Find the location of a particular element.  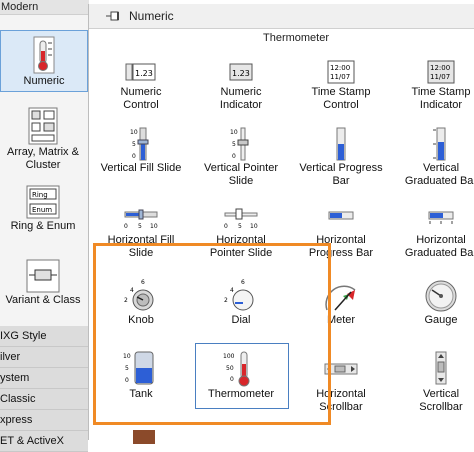

item-label-line2: Scrollbar is located at coordinates (441, 407).